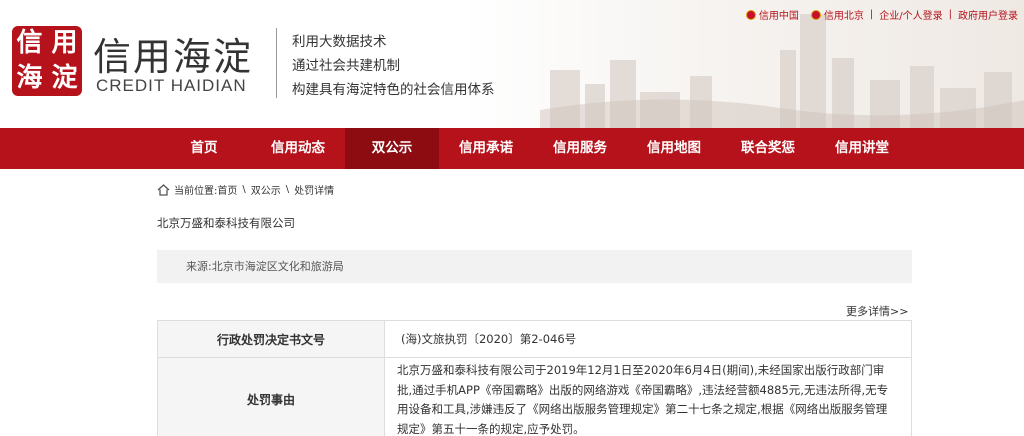 The image size is (1024, 436). What do you see at coordinates (392, 148) in the screenshot?
I see `nav-item-double-publicity: 双公示` at bounding box center [392, 148].